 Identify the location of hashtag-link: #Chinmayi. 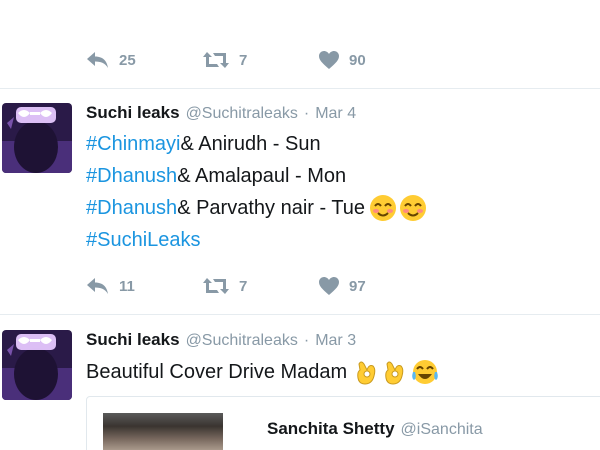
(133, 144).